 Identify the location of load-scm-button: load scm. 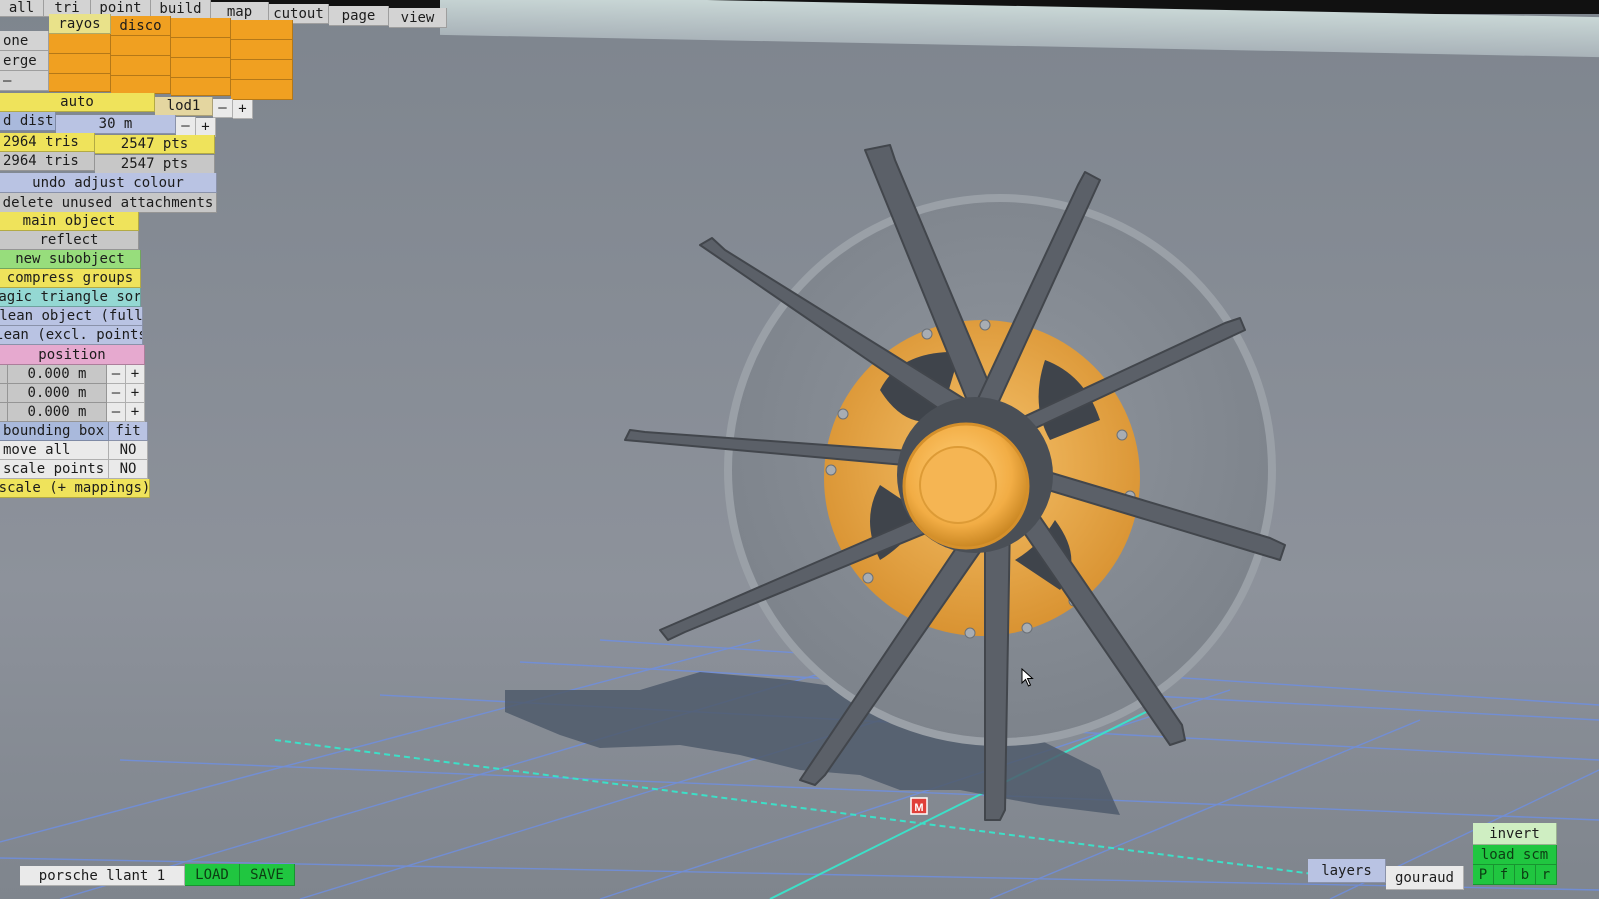
(1515, 855).